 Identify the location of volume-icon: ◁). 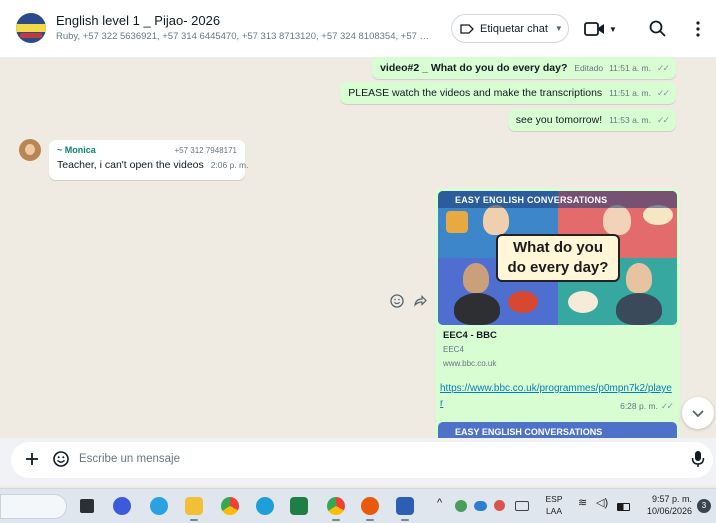
(602, 502).